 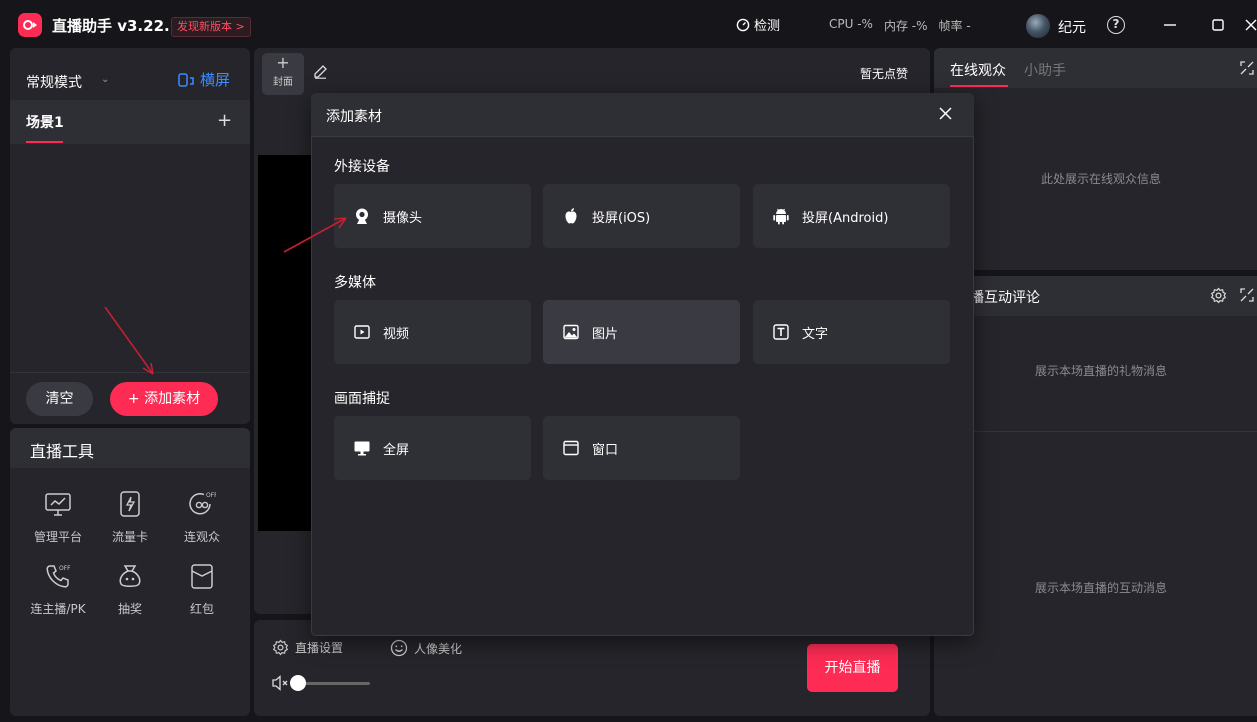 I want to click on close-icon, so click(x=945, y=113).